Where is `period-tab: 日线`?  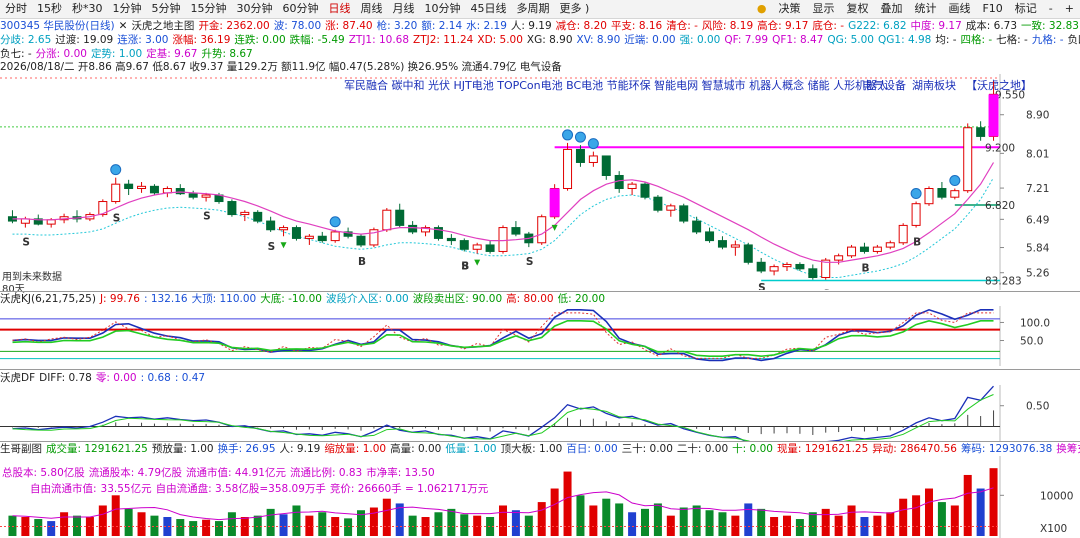
period-tab: 日线 is located at coordinates (340, 9).